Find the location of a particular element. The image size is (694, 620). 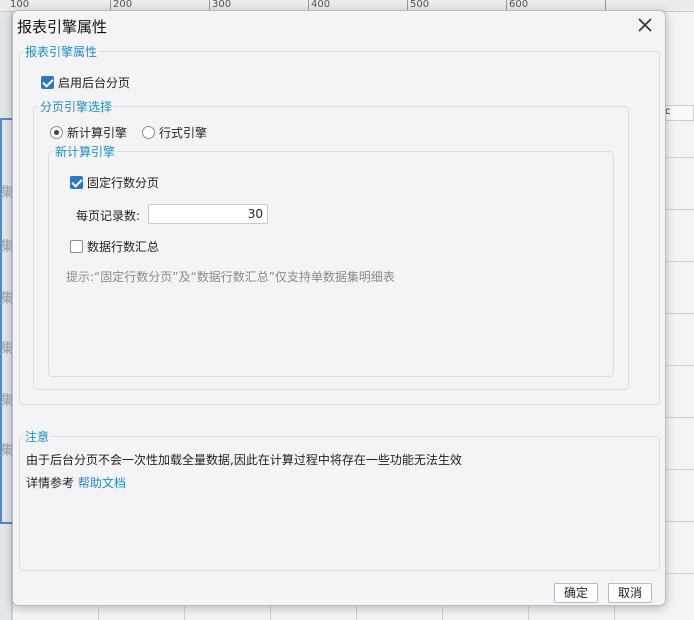

cancel-button: 取消 is located at coordinates (630, 593).